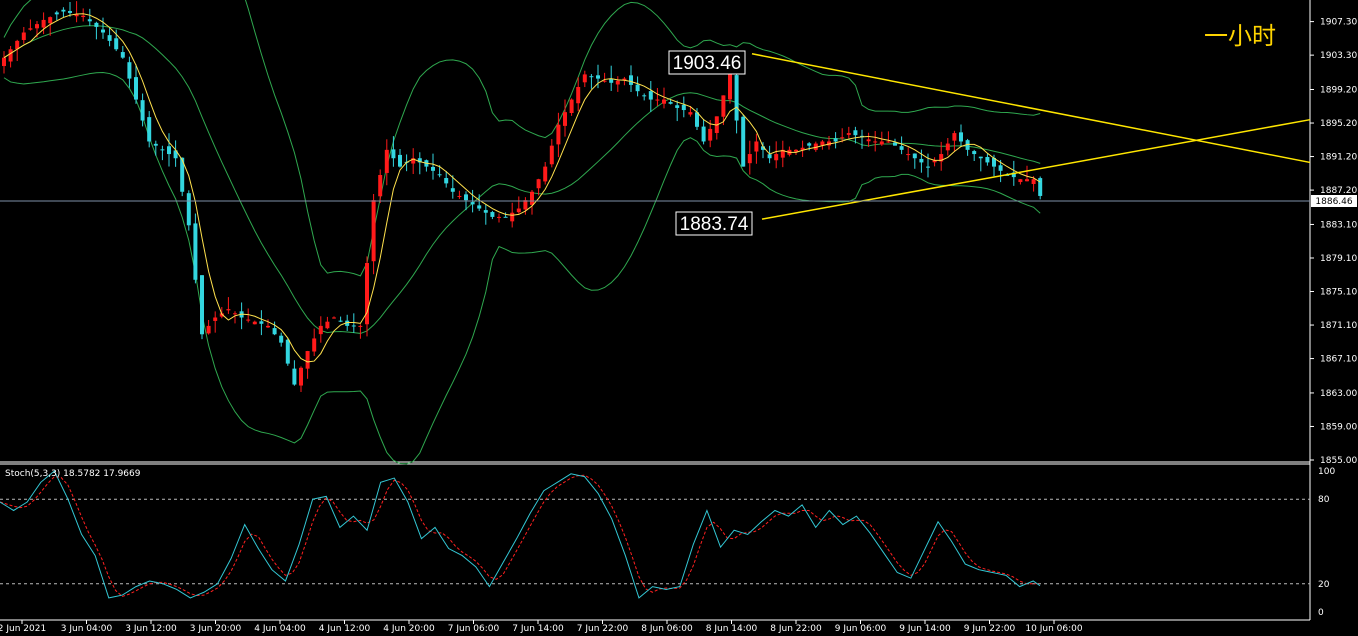  What do you see at coordinates (1321, 613) in the screenshot?
I see `stoch-tick-label: 0` at bounding box center [1321, 613].